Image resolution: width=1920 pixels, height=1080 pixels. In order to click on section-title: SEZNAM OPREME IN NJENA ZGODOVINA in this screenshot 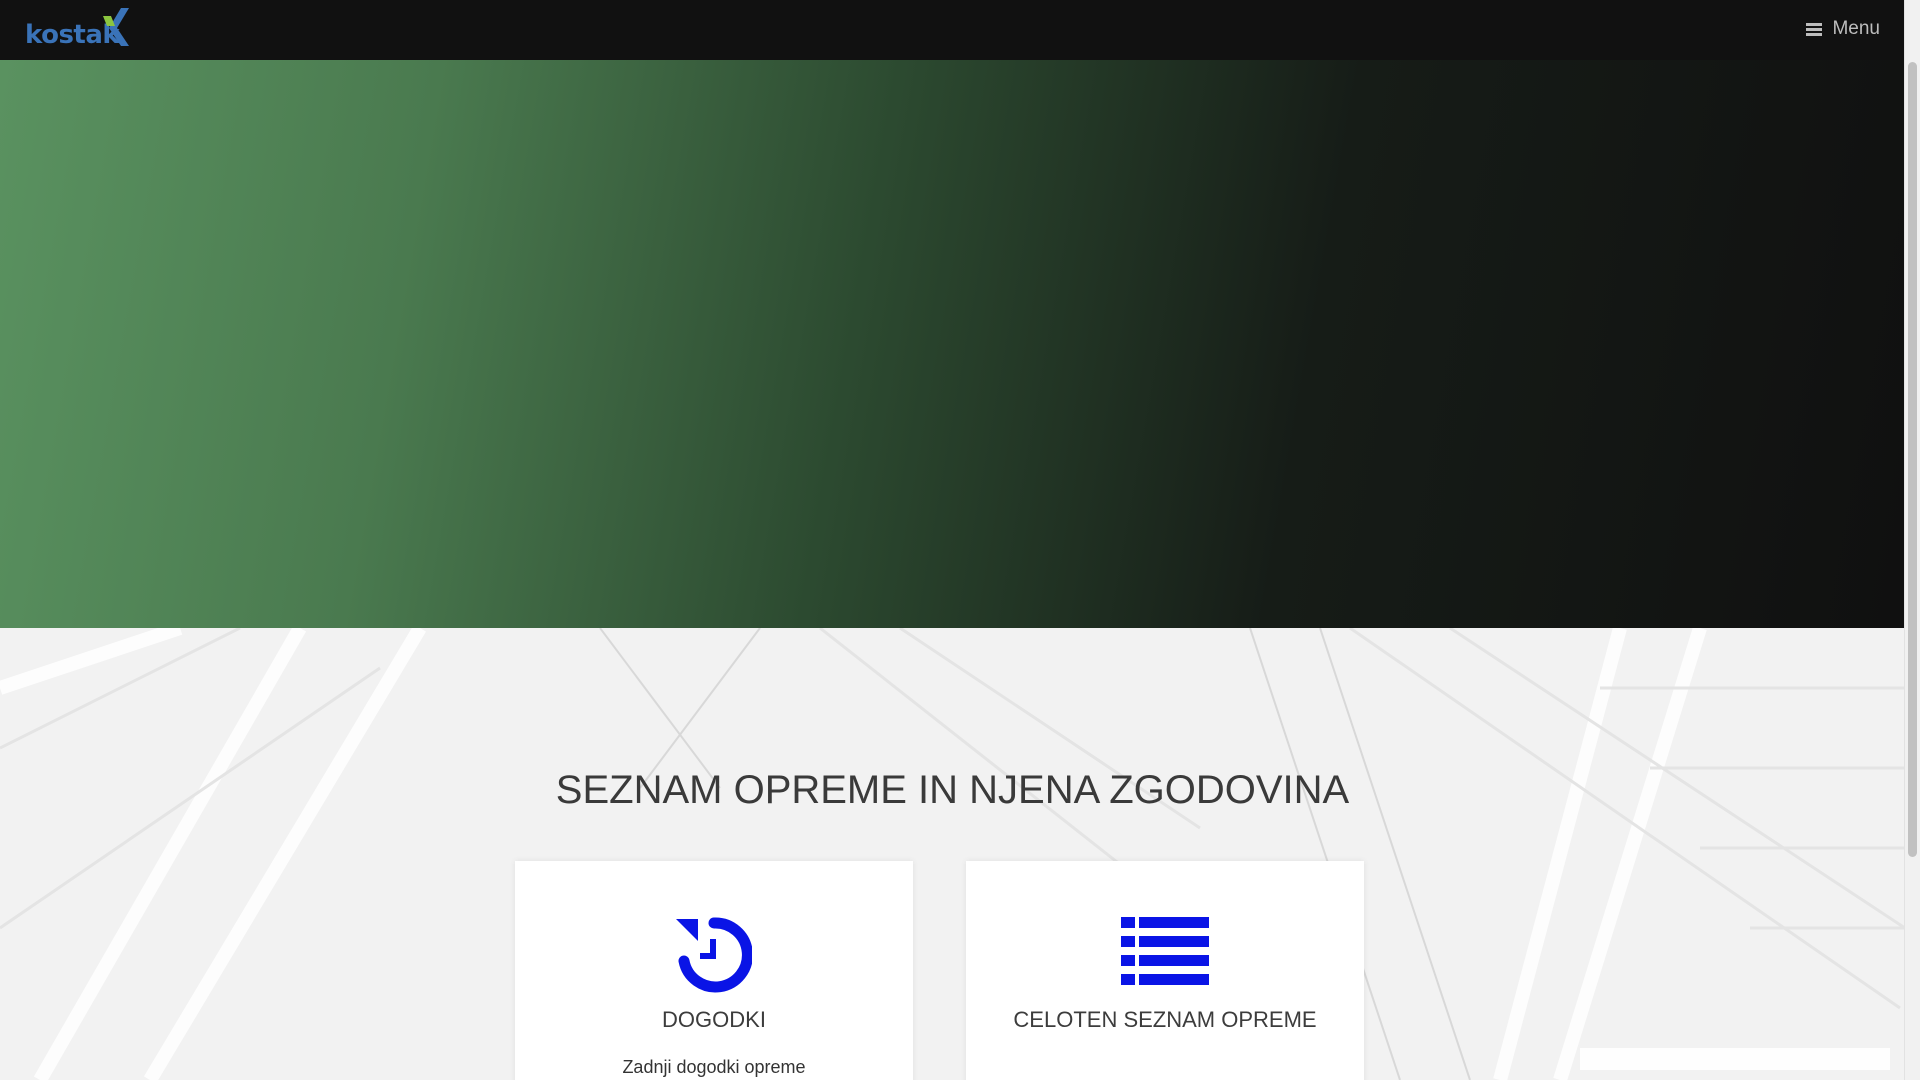, I will do `click(952, 790)`.